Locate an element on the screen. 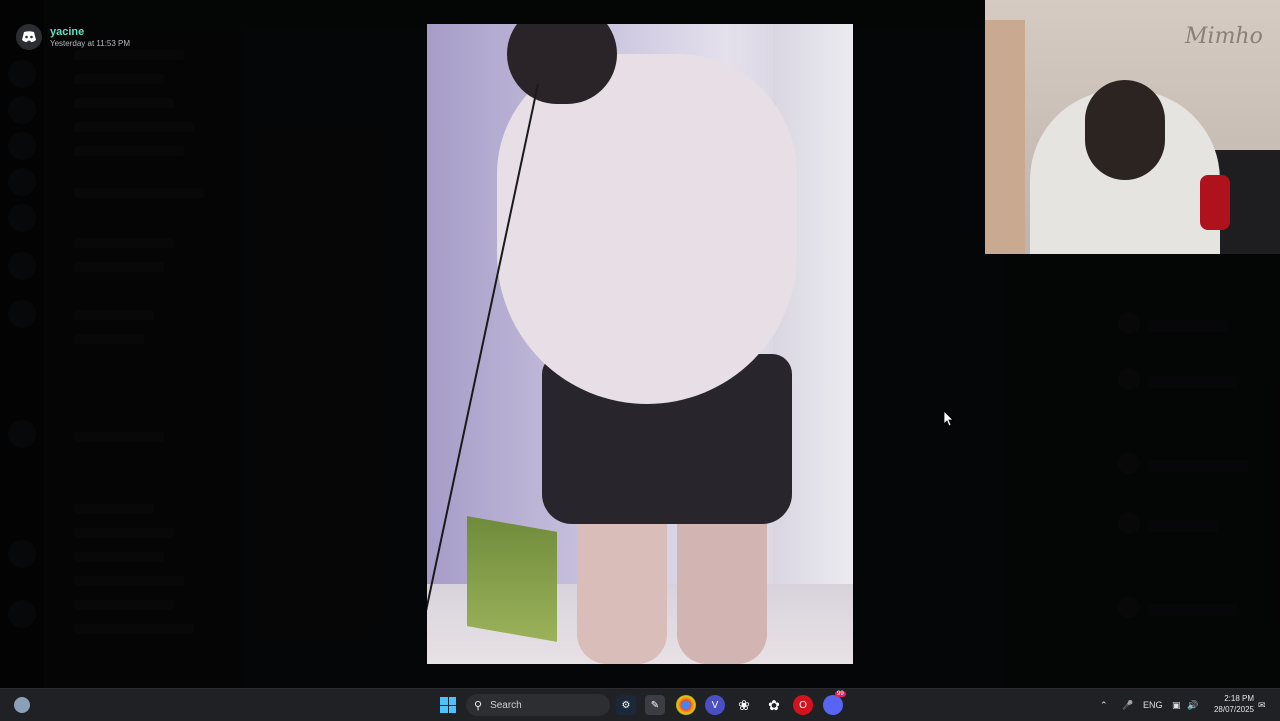 Image resolution: width=1280 pixels, height=721 pixels. search-icon: ⚲ is located at coordinates (478, 705).